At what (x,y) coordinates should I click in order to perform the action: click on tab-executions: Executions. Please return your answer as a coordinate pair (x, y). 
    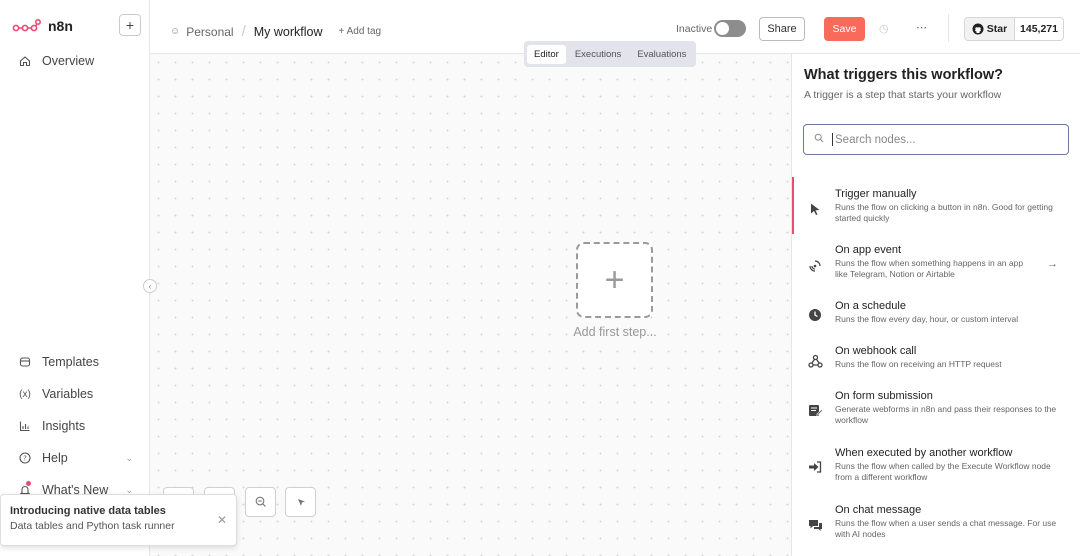
    Looking at the image, I should click on (598, 54).